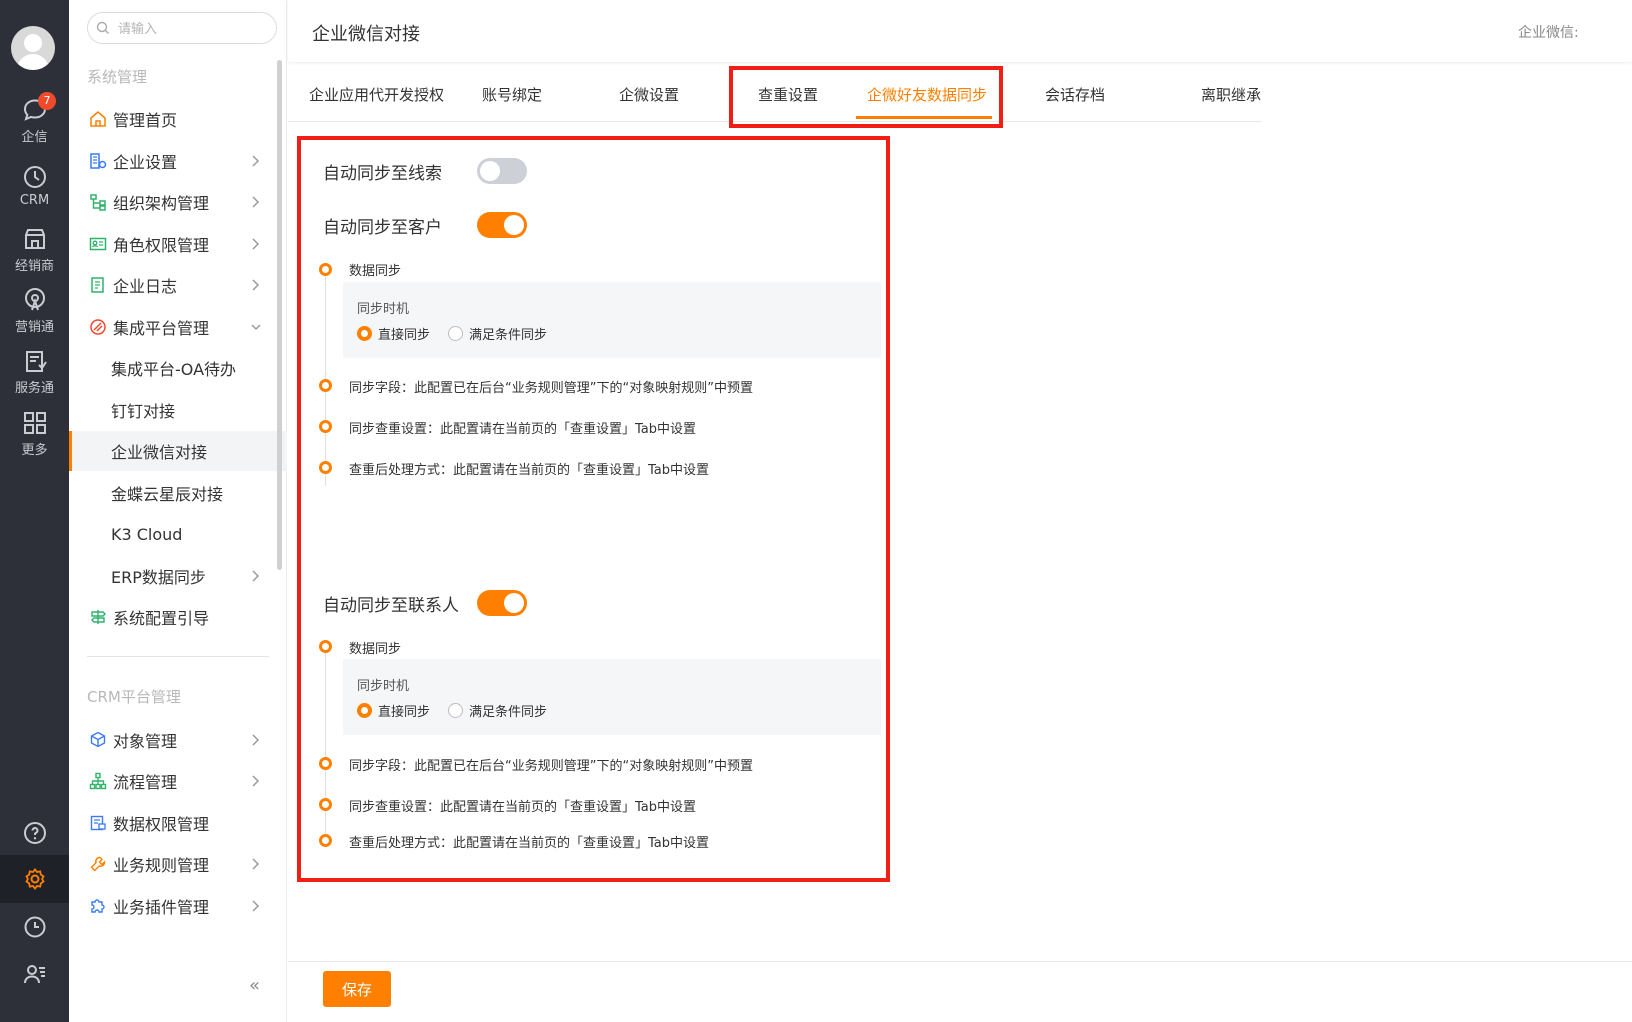 This screenshot has height=1022, width=1632. What do you see at coordinates (34, 879) in the screenshot?
I see `settings-button` at bounding box center [34, 879].